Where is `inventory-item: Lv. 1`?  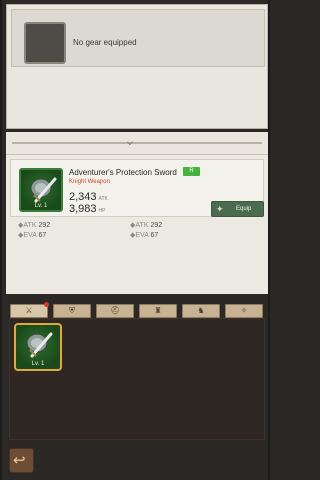 inventory-item: Lv. 1 is located at coordinates (38, 347).